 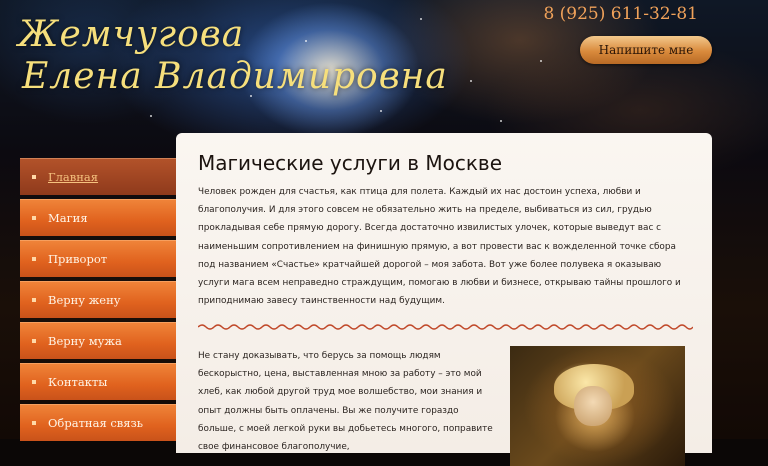 I want to click on nav-item-return-wife: Верну жену, so click(x=98, y=299).